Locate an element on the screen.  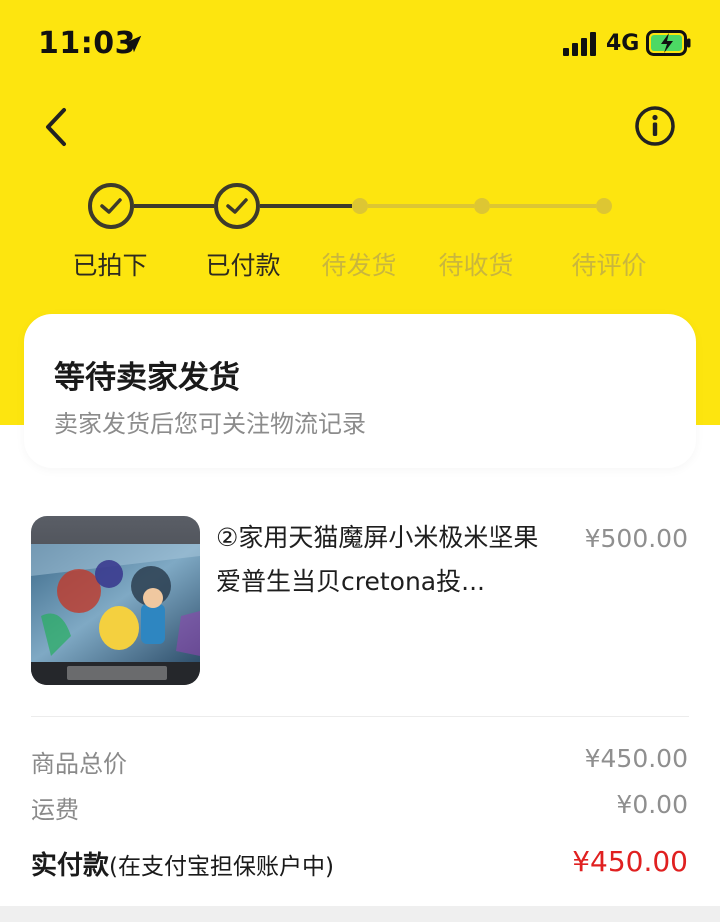
step-label-to-review: 待评价 is located at coordinates (609, 265).